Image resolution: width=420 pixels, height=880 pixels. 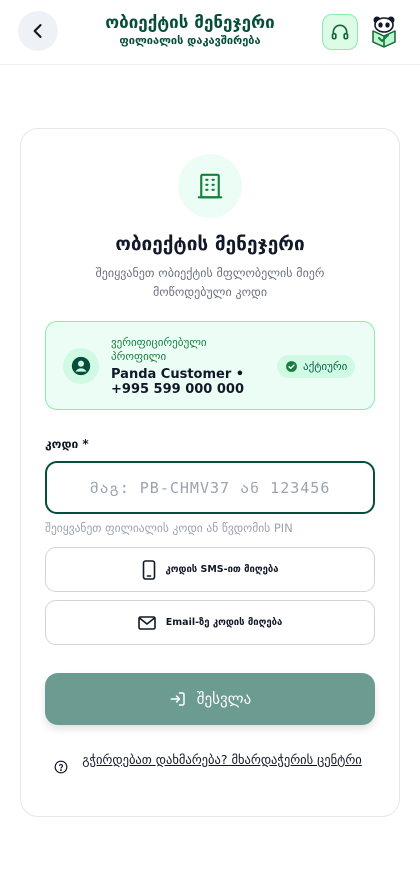 I want to click on header-titles: ობიექტის მენეჯერი ფილიალის დაკავშირება, so click(x=190, y=30).